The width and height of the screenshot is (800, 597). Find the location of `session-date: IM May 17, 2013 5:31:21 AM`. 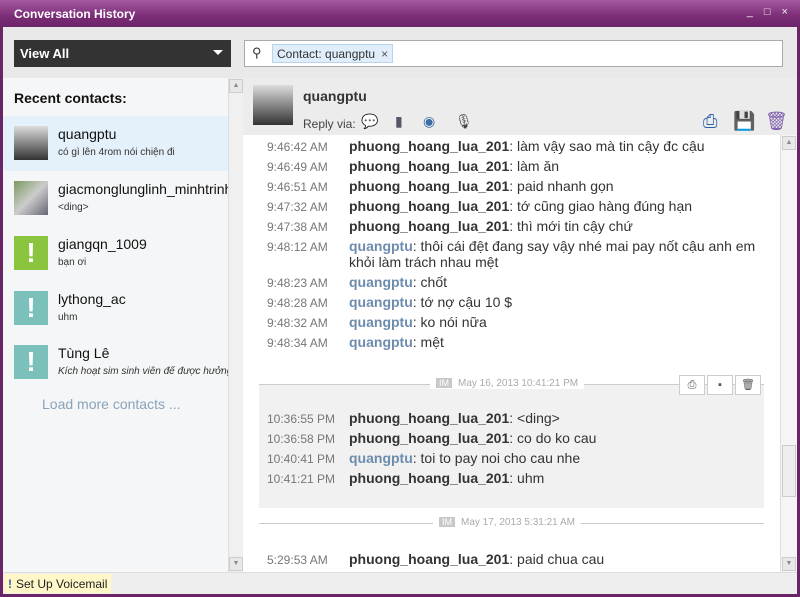

session-date: IM May 17, 2013 5:31:21 AM is located at coordinates (507, 522).